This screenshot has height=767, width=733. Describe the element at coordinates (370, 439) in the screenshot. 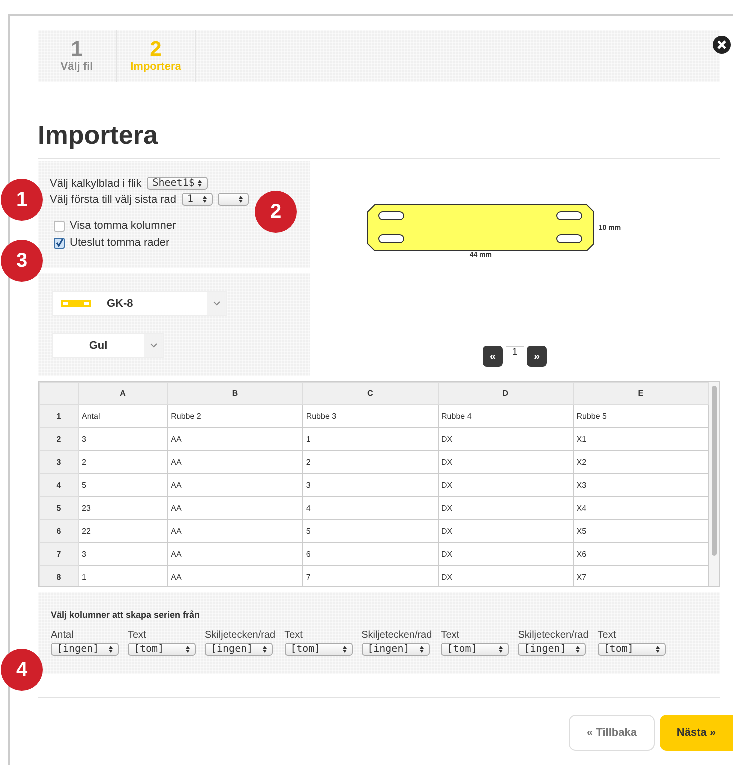

I see `table-cell: 1` at that location.